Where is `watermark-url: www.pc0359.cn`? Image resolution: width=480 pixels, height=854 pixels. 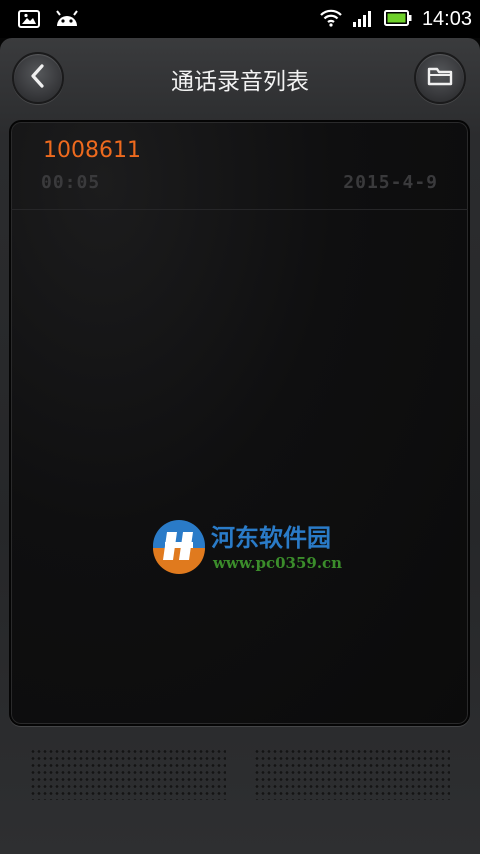
watermark-url: www.pc0359.cn is located at coordinates (278, 563).